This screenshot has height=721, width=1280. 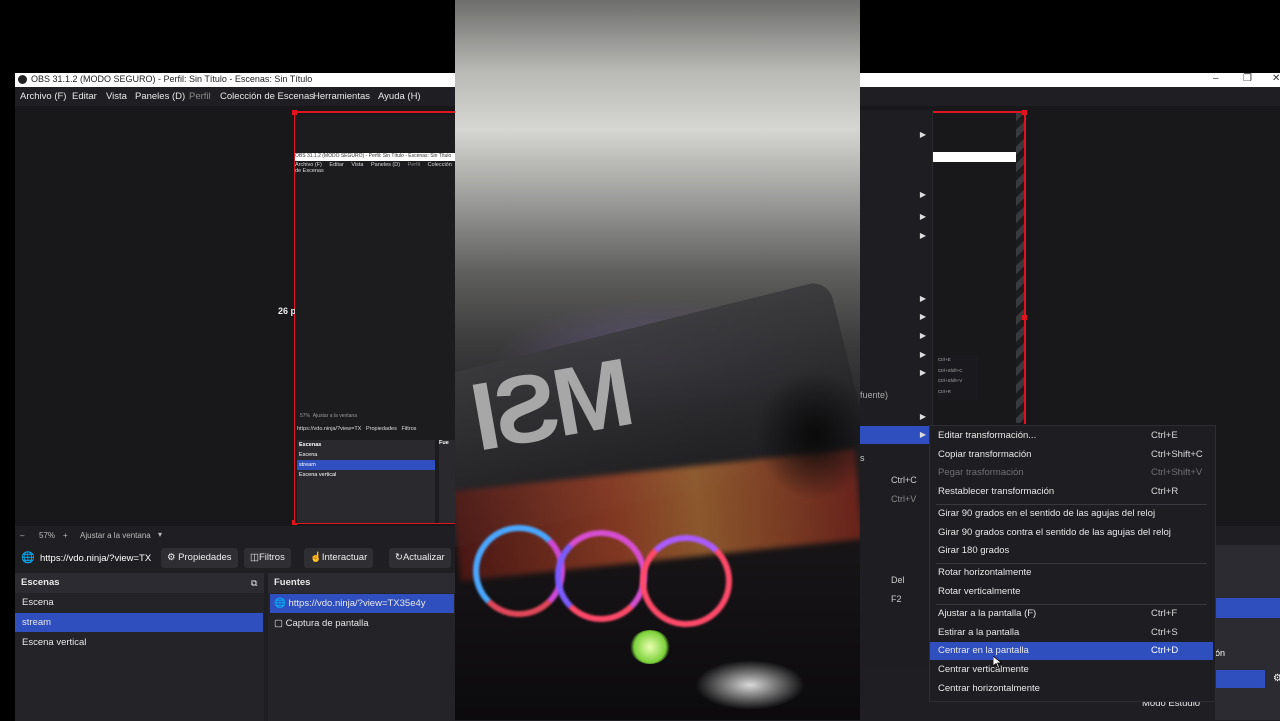 What do you see at coordinates (997, 662) in the screenshot?
I see `mouse-cursor-icon` at bounding box center [997, 662].